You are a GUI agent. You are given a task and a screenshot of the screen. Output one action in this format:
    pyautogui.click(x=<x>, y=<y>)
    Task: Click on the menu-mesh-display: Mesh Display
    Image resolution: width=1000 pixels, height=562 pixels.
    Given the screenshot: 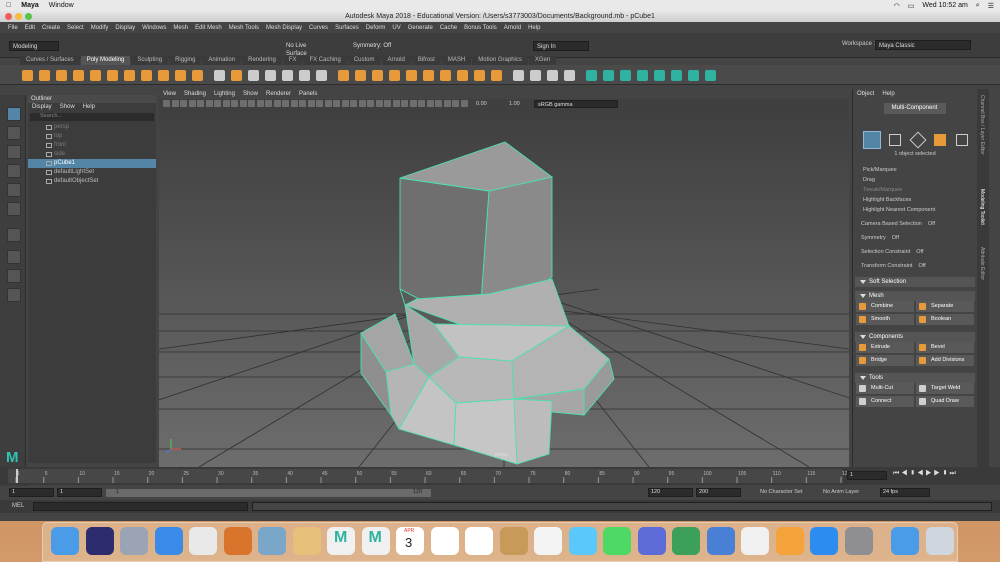 What is the action you would take?
    pyautogui.click(x=284, y=28)
    